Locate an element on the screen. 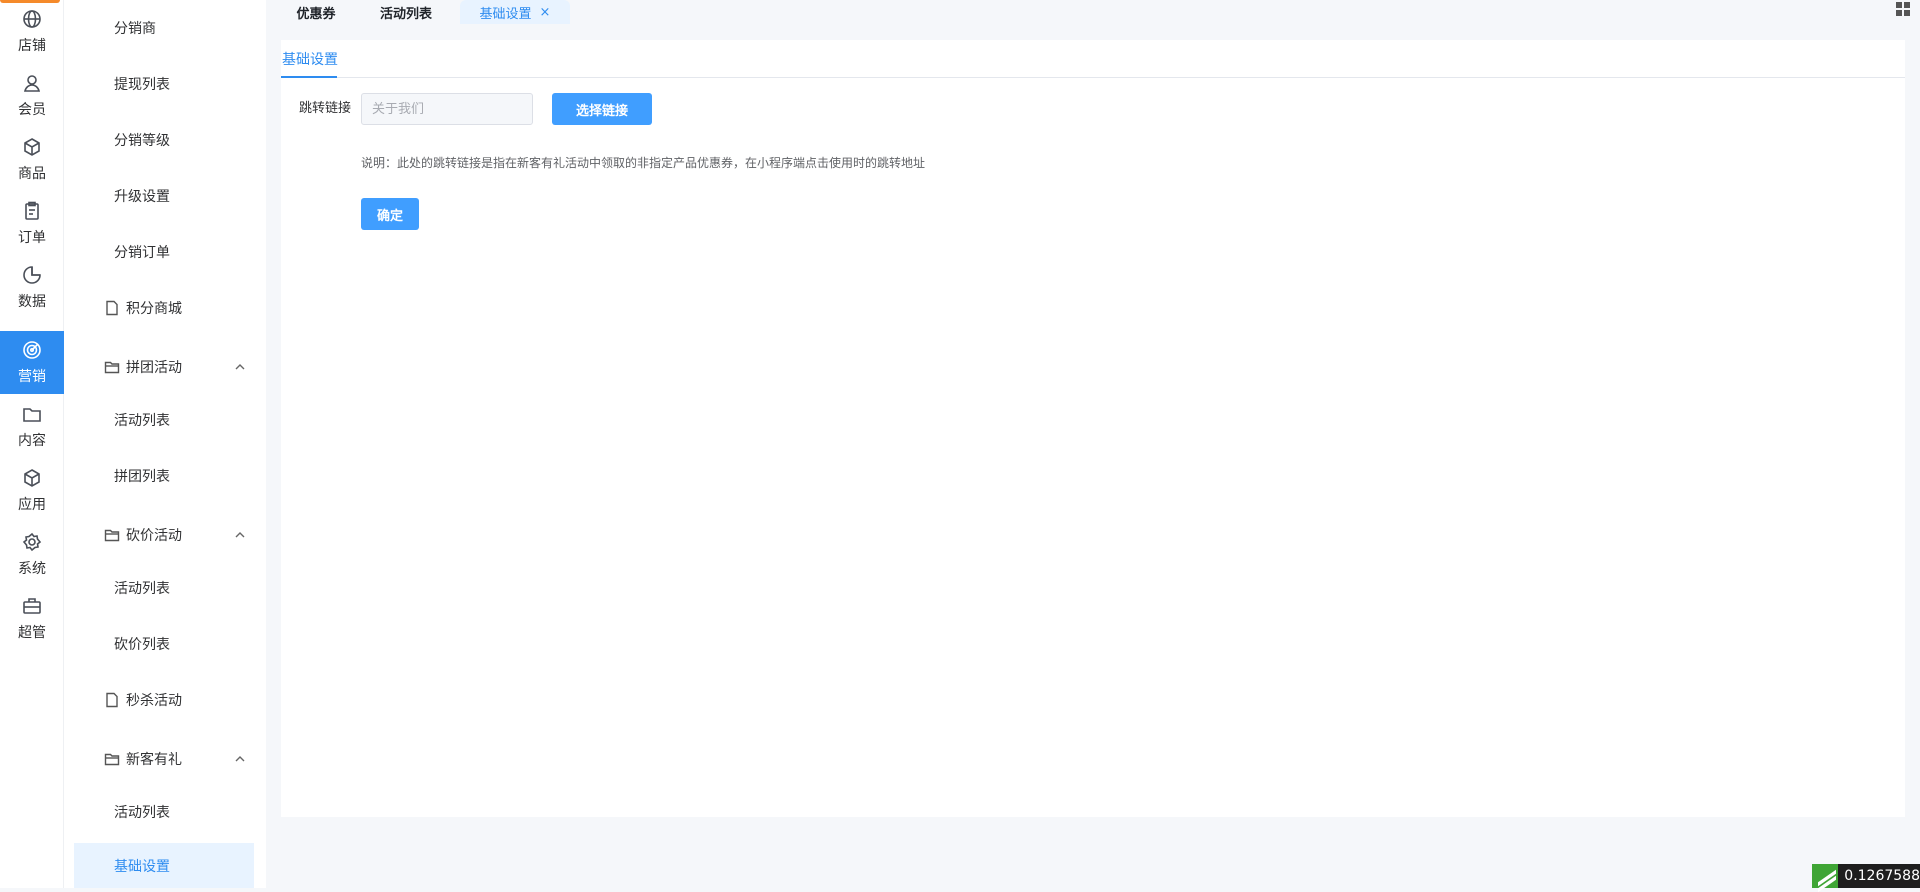 The image size is (1920, 892). submenu-item-label: 拼团活动 is located at coordinates (154, 367).